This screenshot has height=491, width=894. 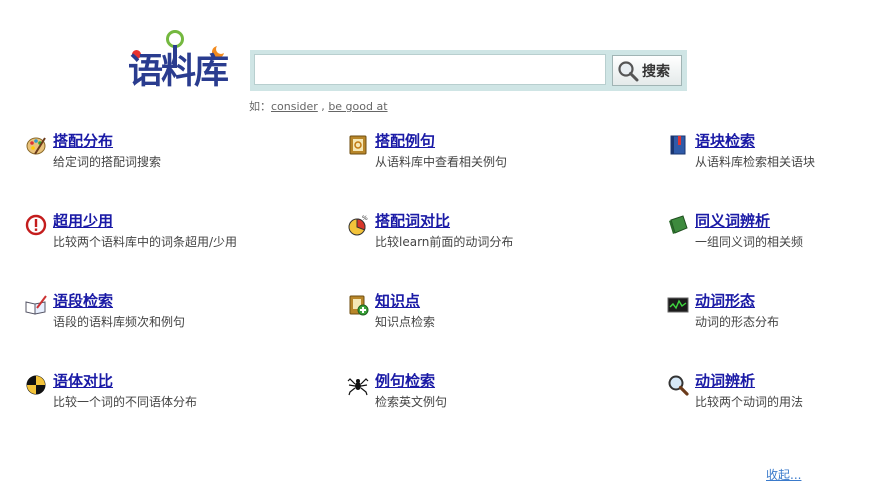 What do you see at coordinates (732, 221) in the screenshot?
I see `feature-title: 同义词辨析` at bounding box center [732, 221].